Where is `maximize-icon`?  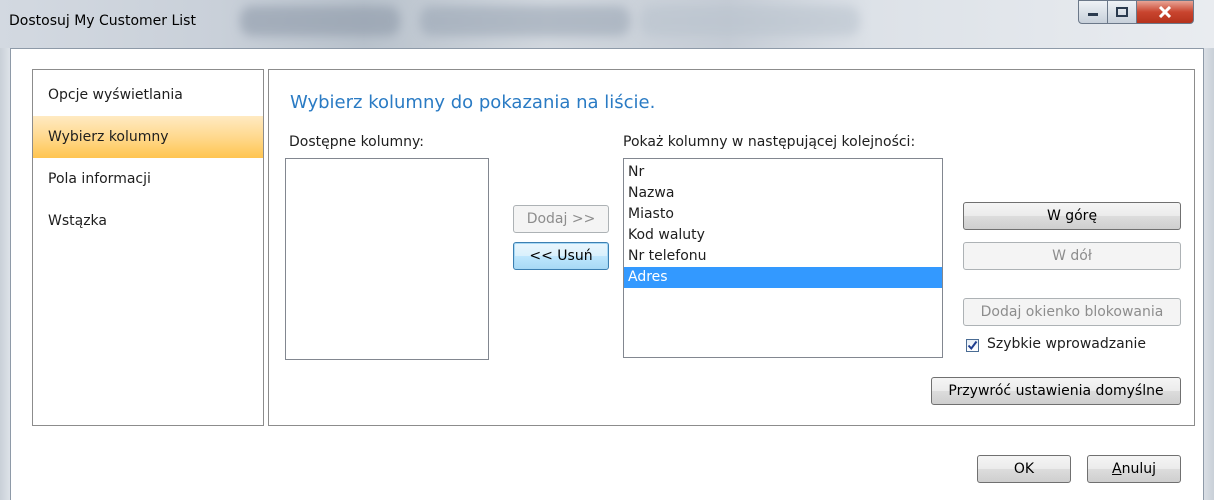 maximize-icon is located at coordinates (1122, 12).